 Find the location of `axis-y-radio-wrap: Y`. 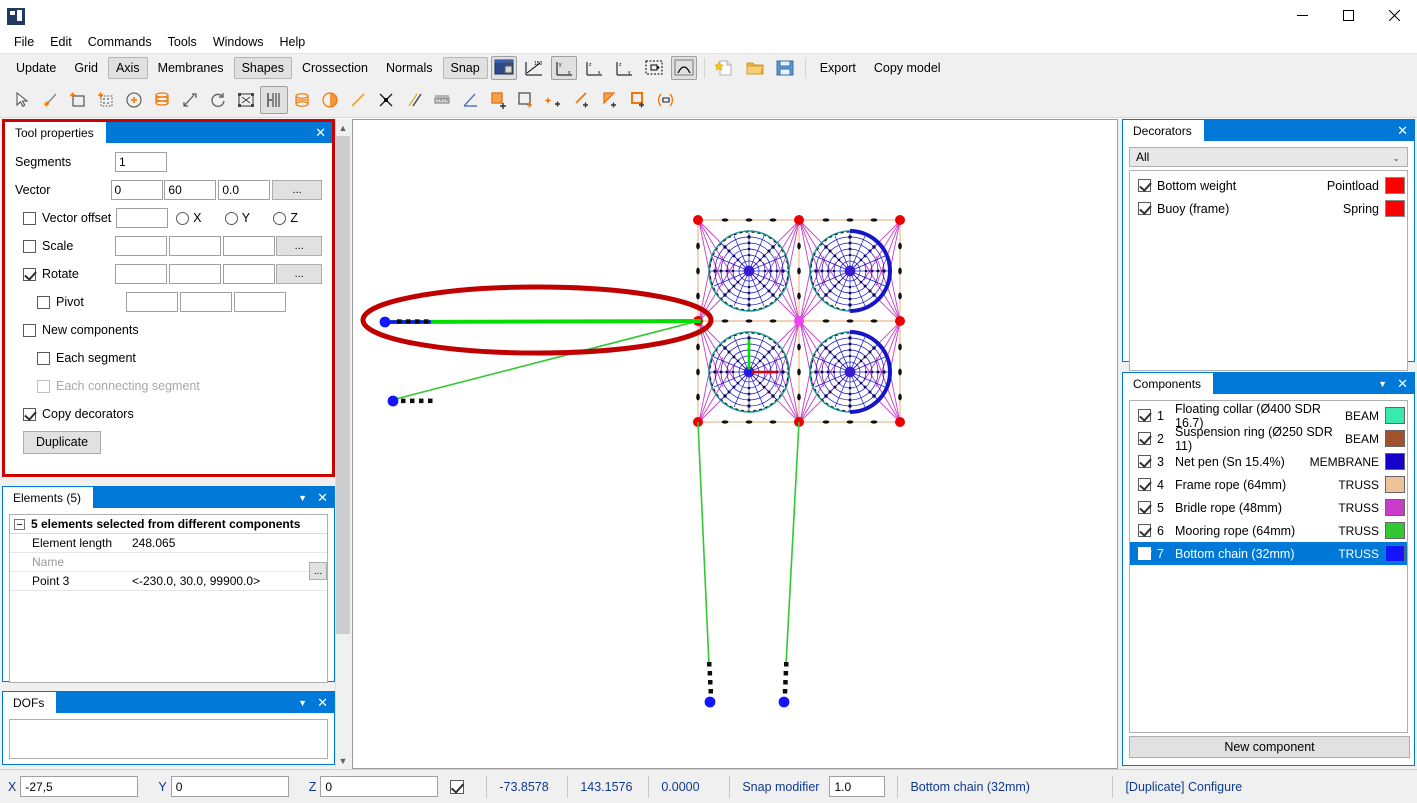

axis-y-radio-wrap: Y is located at coordinates (249, 218).